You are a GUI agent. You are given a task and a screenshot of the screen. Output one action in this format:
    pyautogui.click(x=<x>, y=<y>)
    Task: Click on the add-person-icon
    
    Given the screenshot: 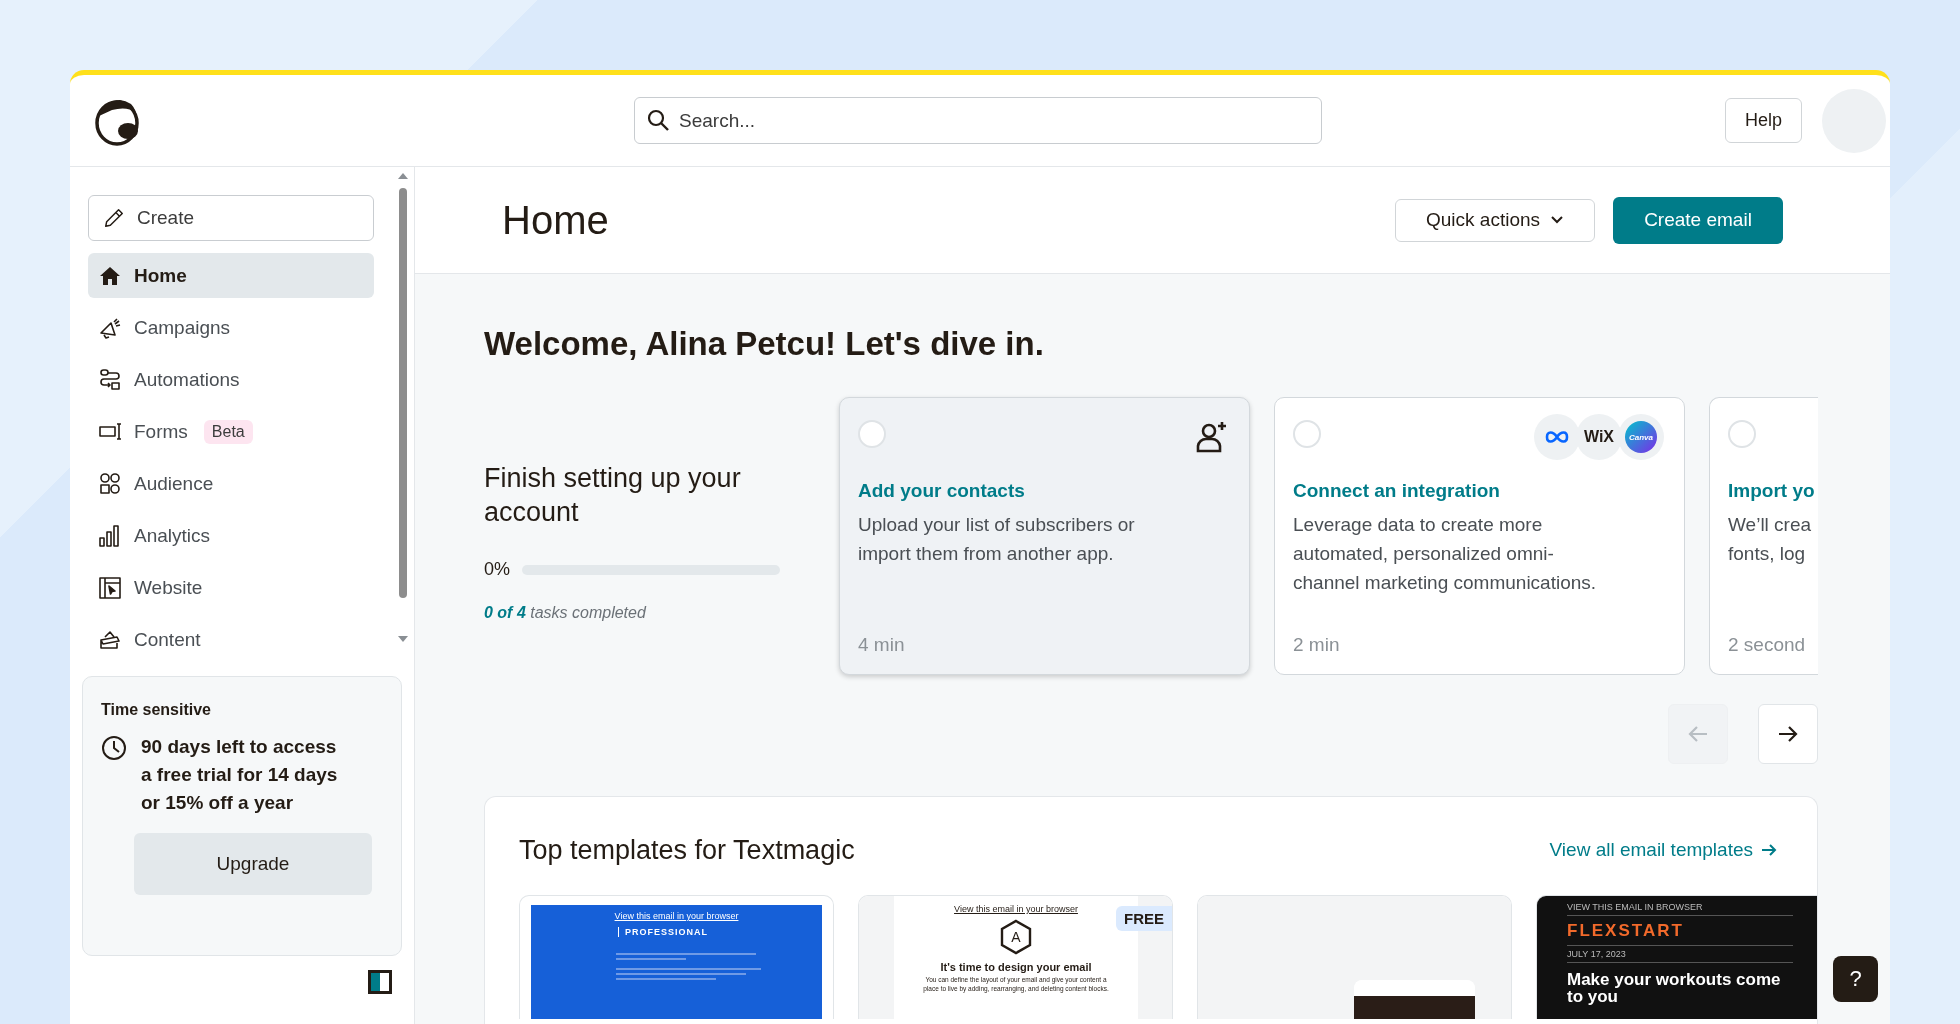 What is the action you would take?
    pyautogui.click(x=1212, y=437)
    